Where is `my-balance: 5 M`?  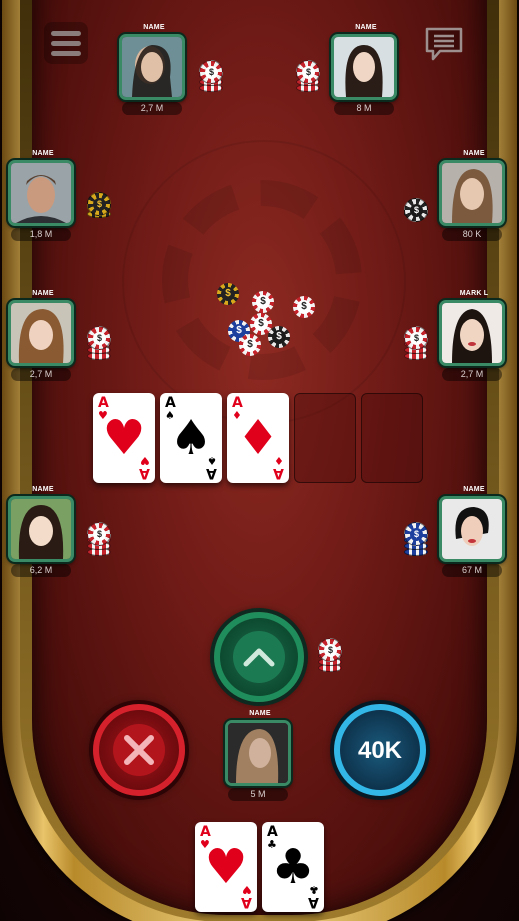
my-balance: 5 M is located at coordinates (258, 794).